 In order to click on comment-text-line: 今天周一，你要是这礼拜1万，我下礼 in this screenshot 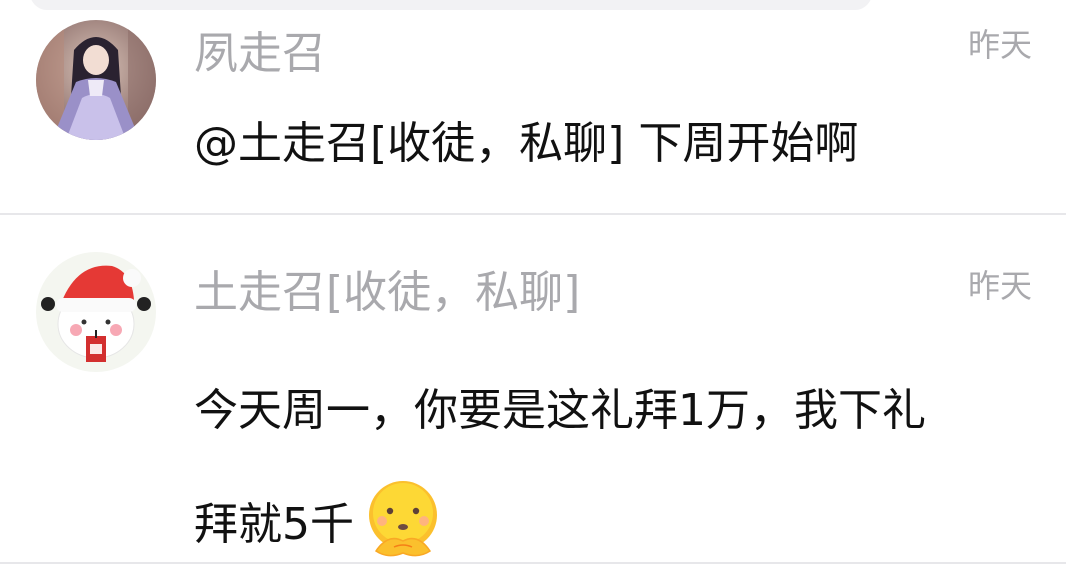, I will do `click(560, 410)`.